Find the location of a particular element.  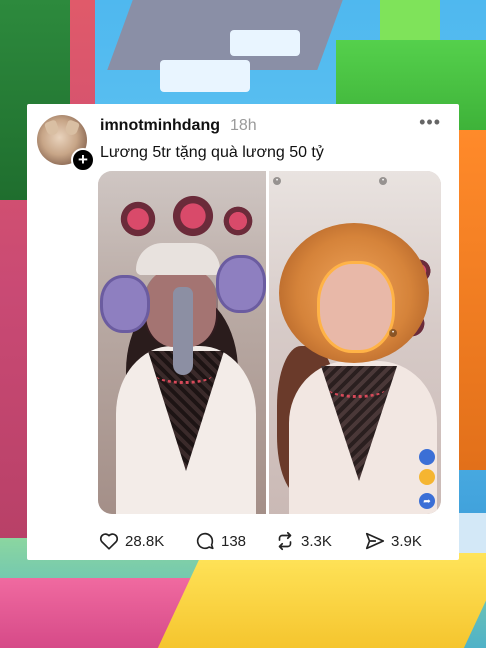

share-button: 3.9K is located at coordinates (393, 541).